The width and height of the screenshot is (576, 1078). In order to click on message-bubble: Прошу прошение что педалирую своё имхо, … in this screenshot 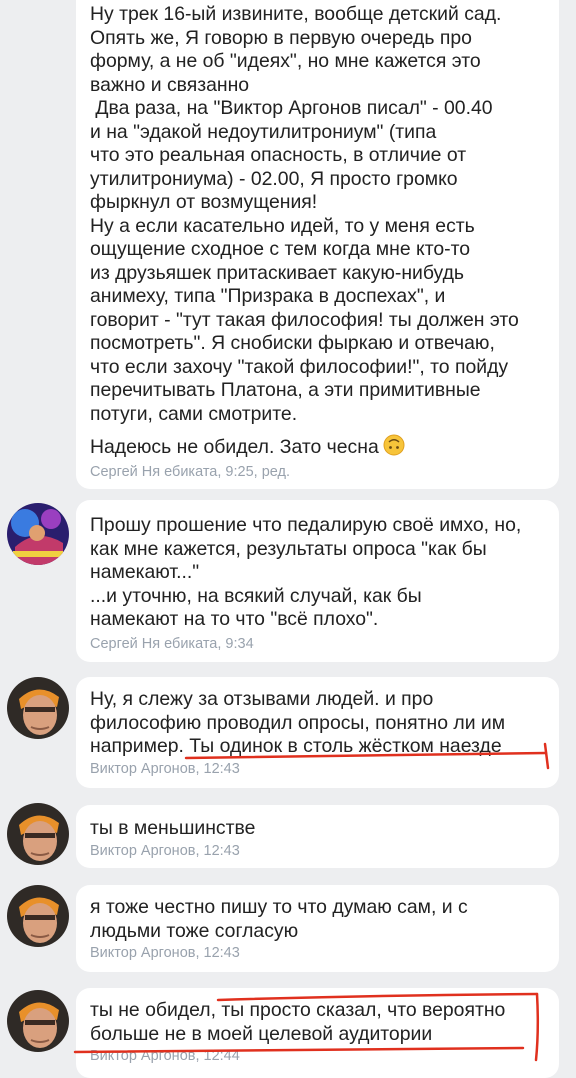, I will do `click(317, 581)`.